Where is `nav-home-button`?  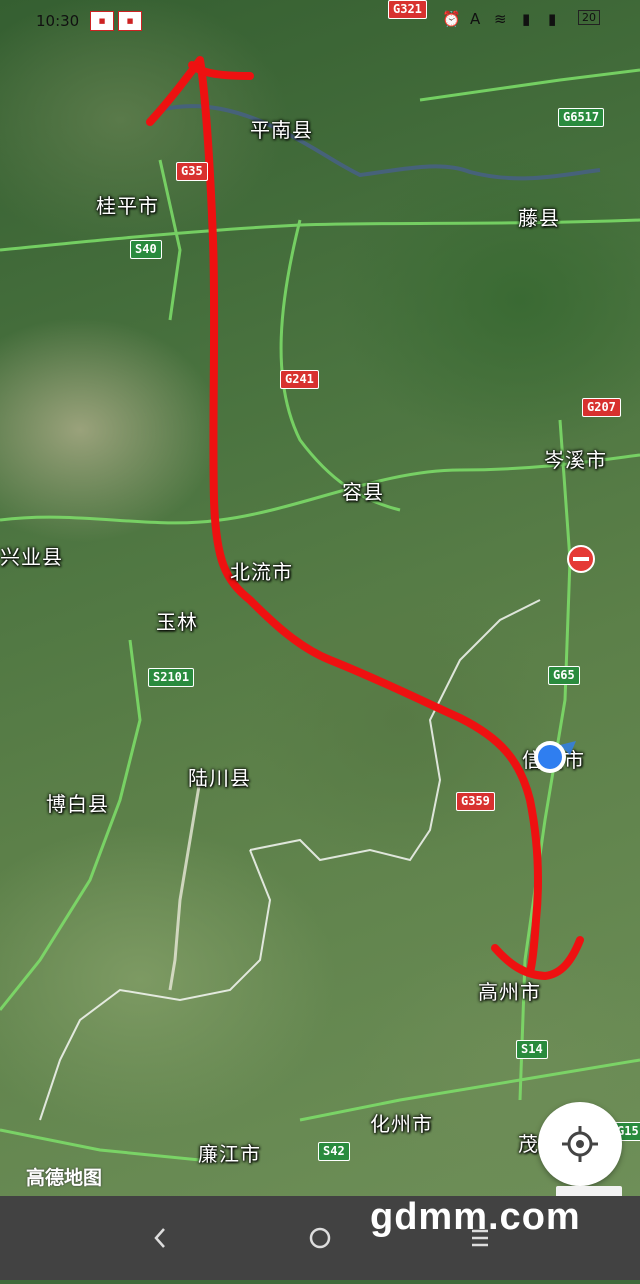
nav-home-button is located at coordinates (320, 1238).